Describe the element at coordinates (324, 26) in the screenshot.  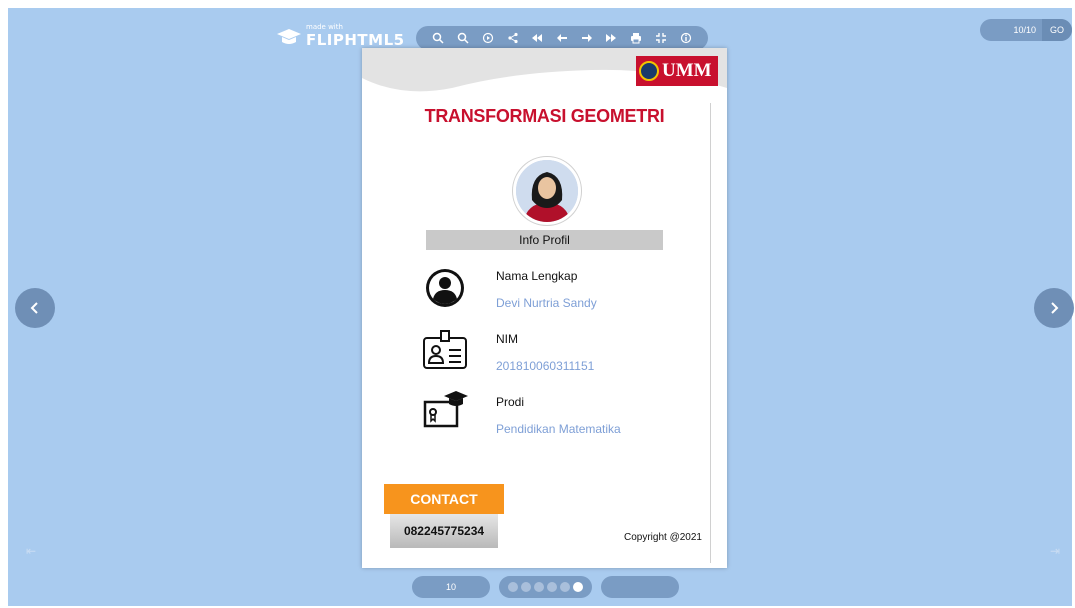
I see `made-with-label: made with` at that location.